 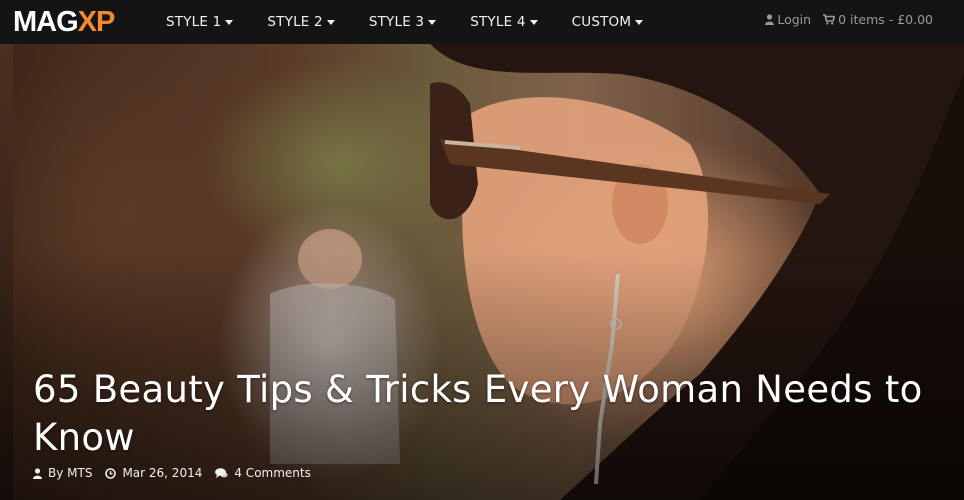 I want to click on login-link: Login, so click(x=788, y=19).